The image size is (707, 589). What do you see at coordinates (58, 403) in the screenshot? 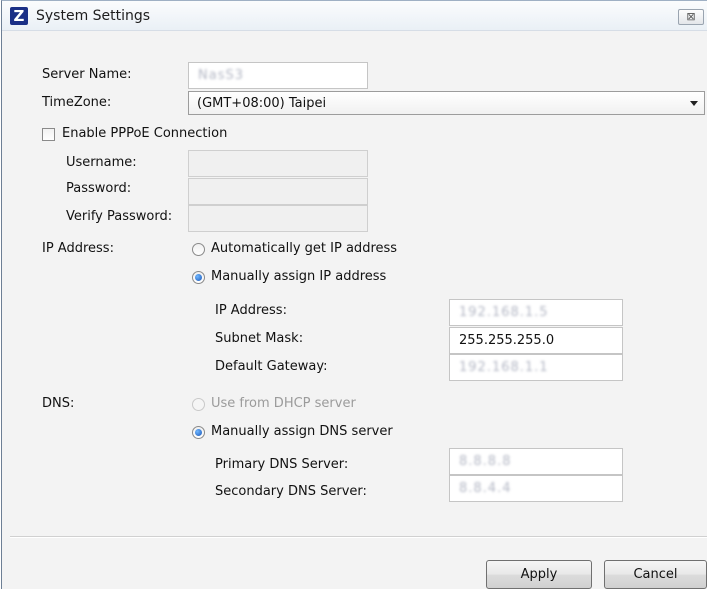
I see `dns-section-label: DNS:` at bounding box center [58, 403].